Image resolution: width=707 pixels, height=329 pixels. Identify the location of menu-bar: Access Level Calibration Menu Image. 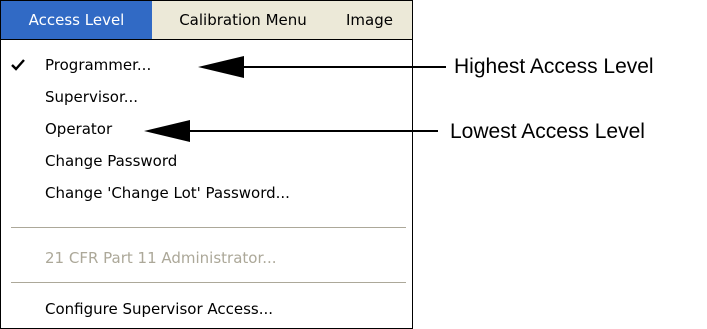
(206, 20).